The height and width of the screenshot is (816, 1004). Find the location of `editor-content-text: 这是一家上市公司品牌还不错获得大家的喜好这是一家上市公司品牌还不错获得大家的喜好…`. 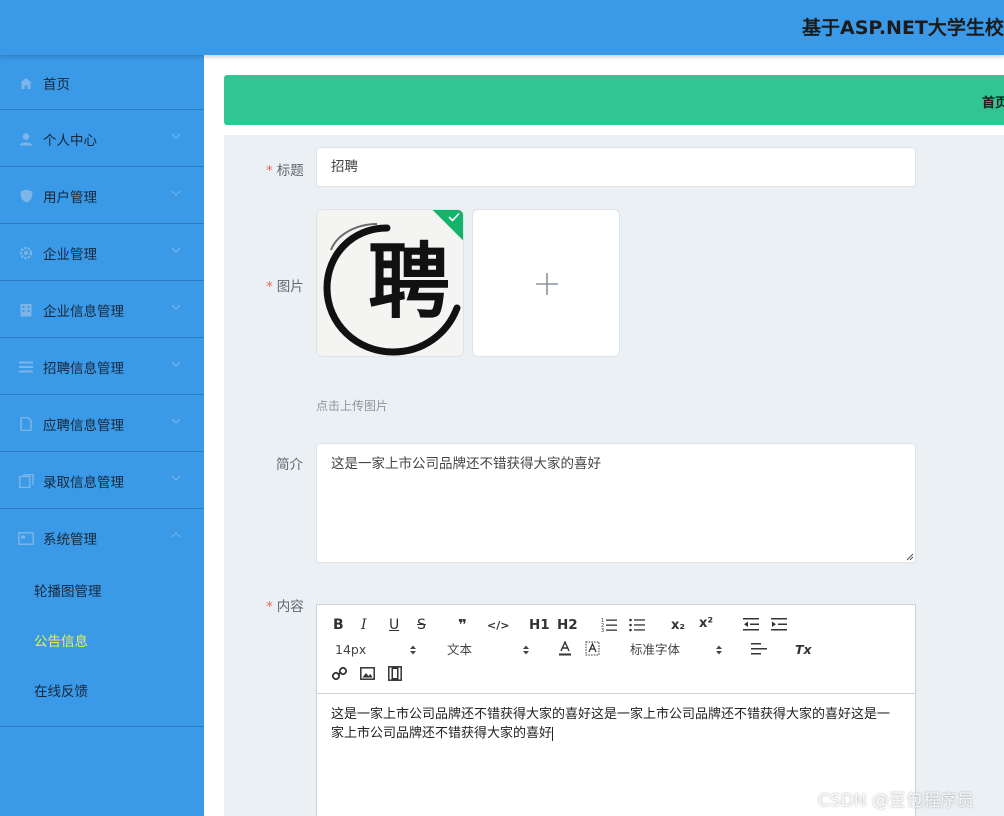

editor-content-text: 这是一家上市公司品牌还不错获得大家的喜好这是一家上市公司品牌还不错获得大家的喜好… is located at coordinates (611, 724).